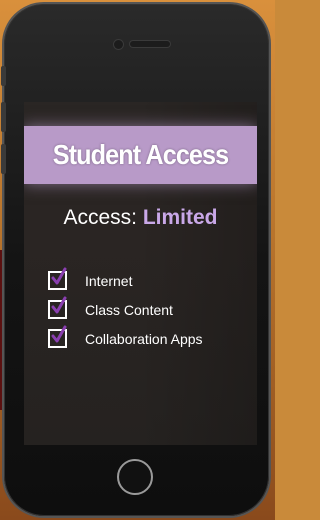 This screenshot has height=520, width=320. Describe the element at coordinates (100, 217) in the screenshot. I see `access-label: Access:` at that location.